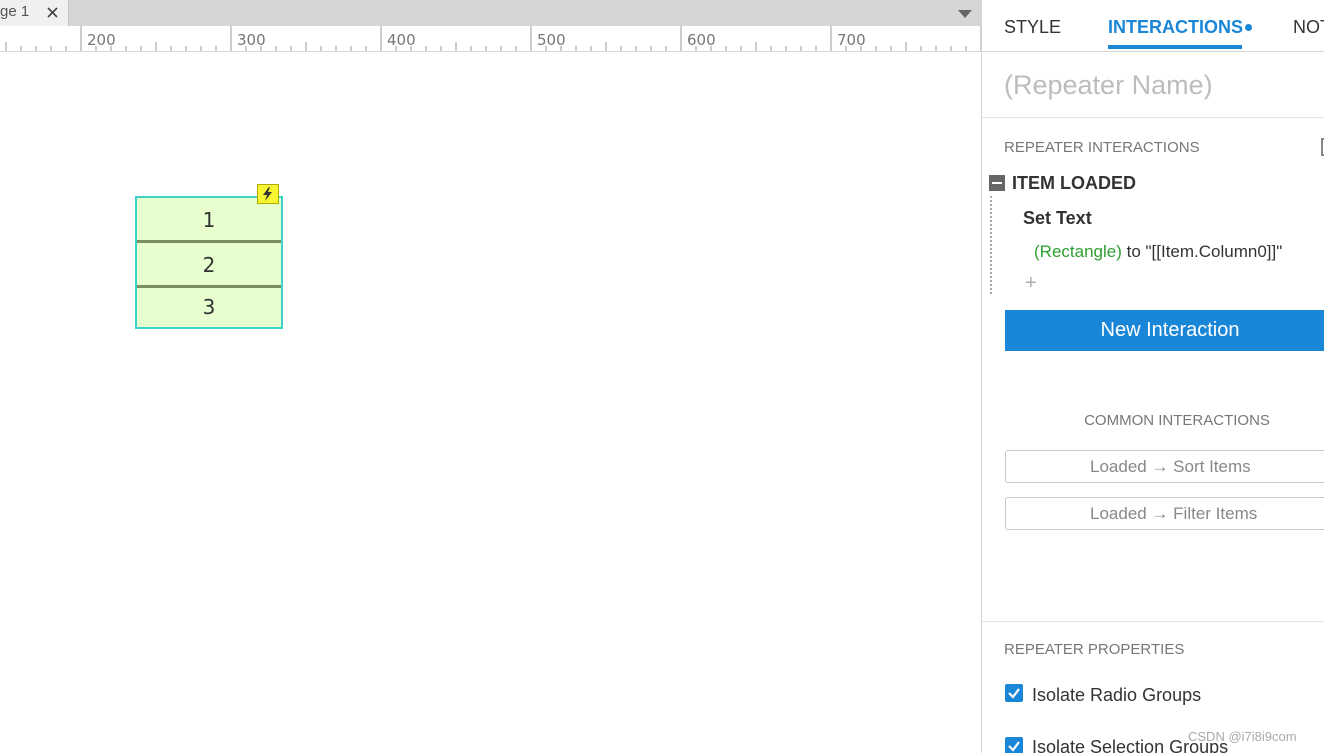 The image size is (1324, 753). Describe the element at coordinates (1164, 466) in the screenshot. I see `loaded-sort-items-button: Loaded → Sort Items` at that location.